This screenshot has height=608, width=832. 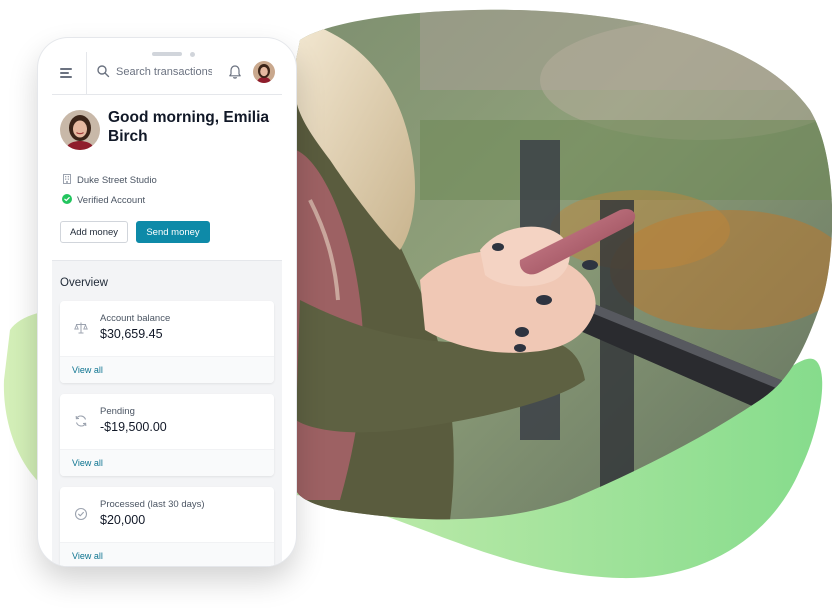 I want to click on user-avatar, so click(x=264, y=72).